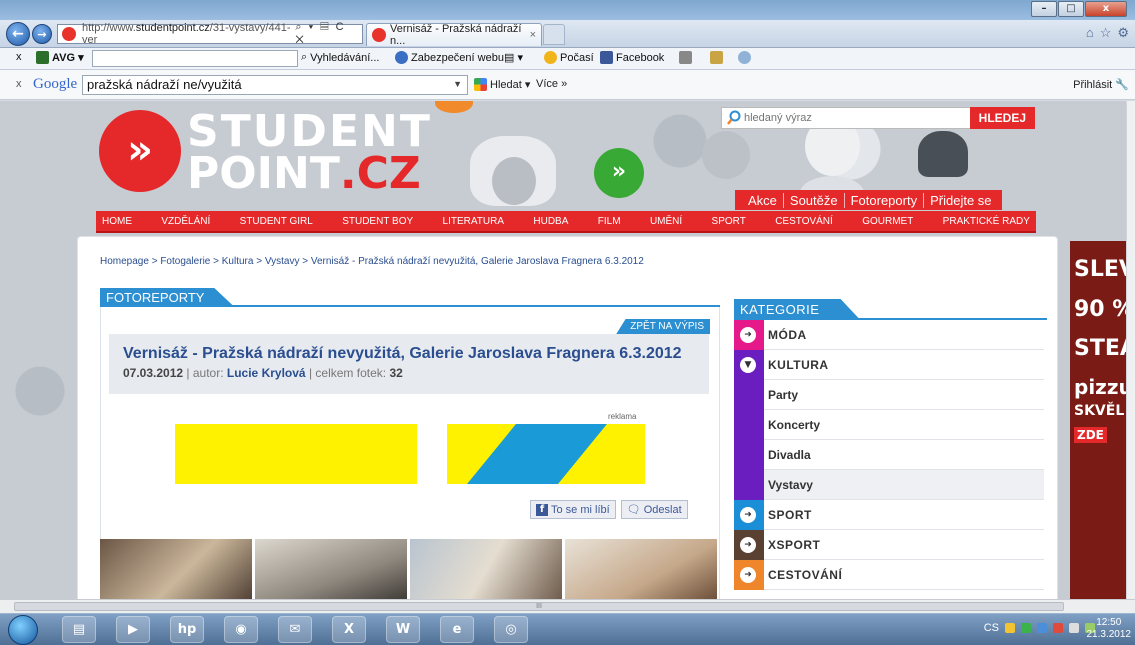 The width and height of the screenshot is (1135, 645). Describe the element at coordinates (889, 454) in the screenshot. I see `category-item-divadla: Divadla` at that location.